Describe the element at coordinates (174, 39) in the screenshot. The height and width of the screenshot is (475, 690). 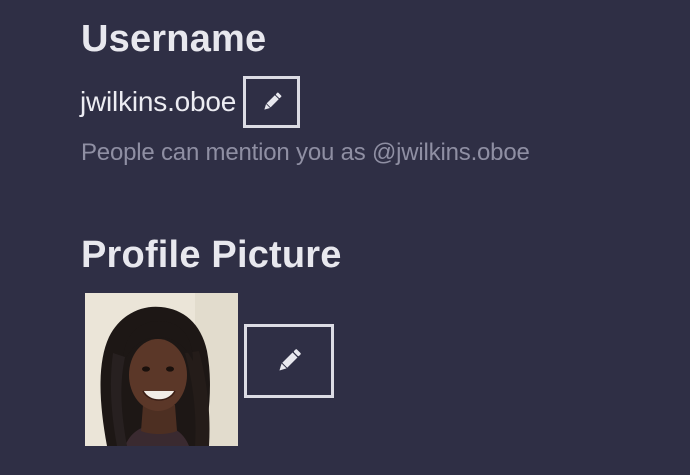
I see `username-section-title: Username` at that location.